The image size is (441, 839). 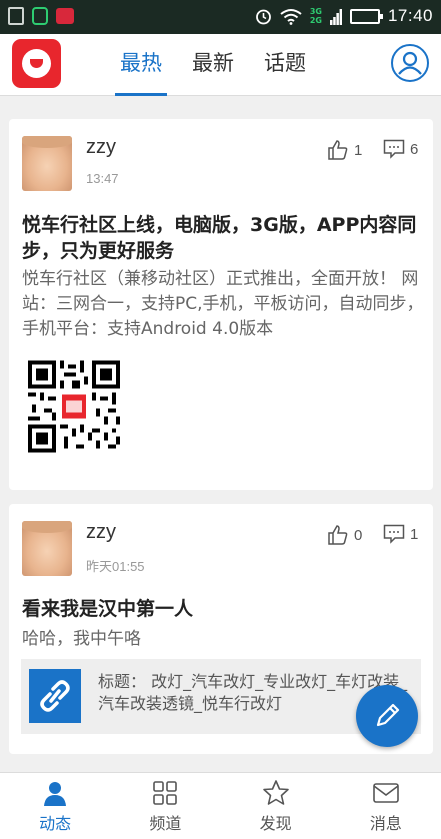 I want to click on user-icon, so click(x=410, y=63).